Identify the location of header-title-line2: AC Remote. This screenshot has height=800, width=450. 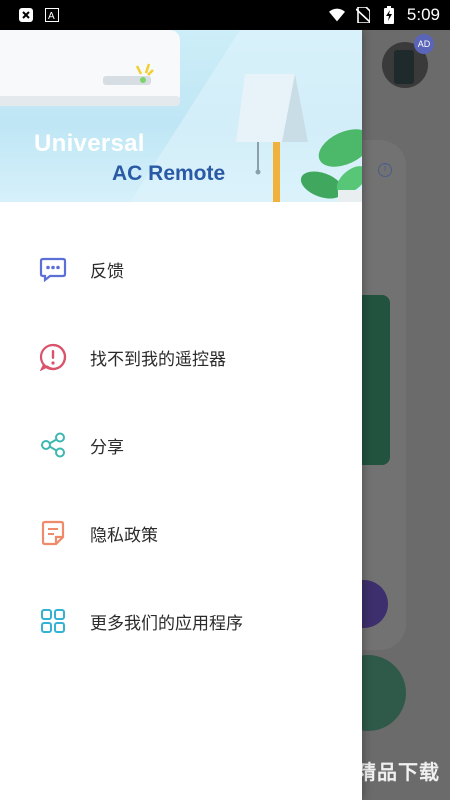
(169, 173).